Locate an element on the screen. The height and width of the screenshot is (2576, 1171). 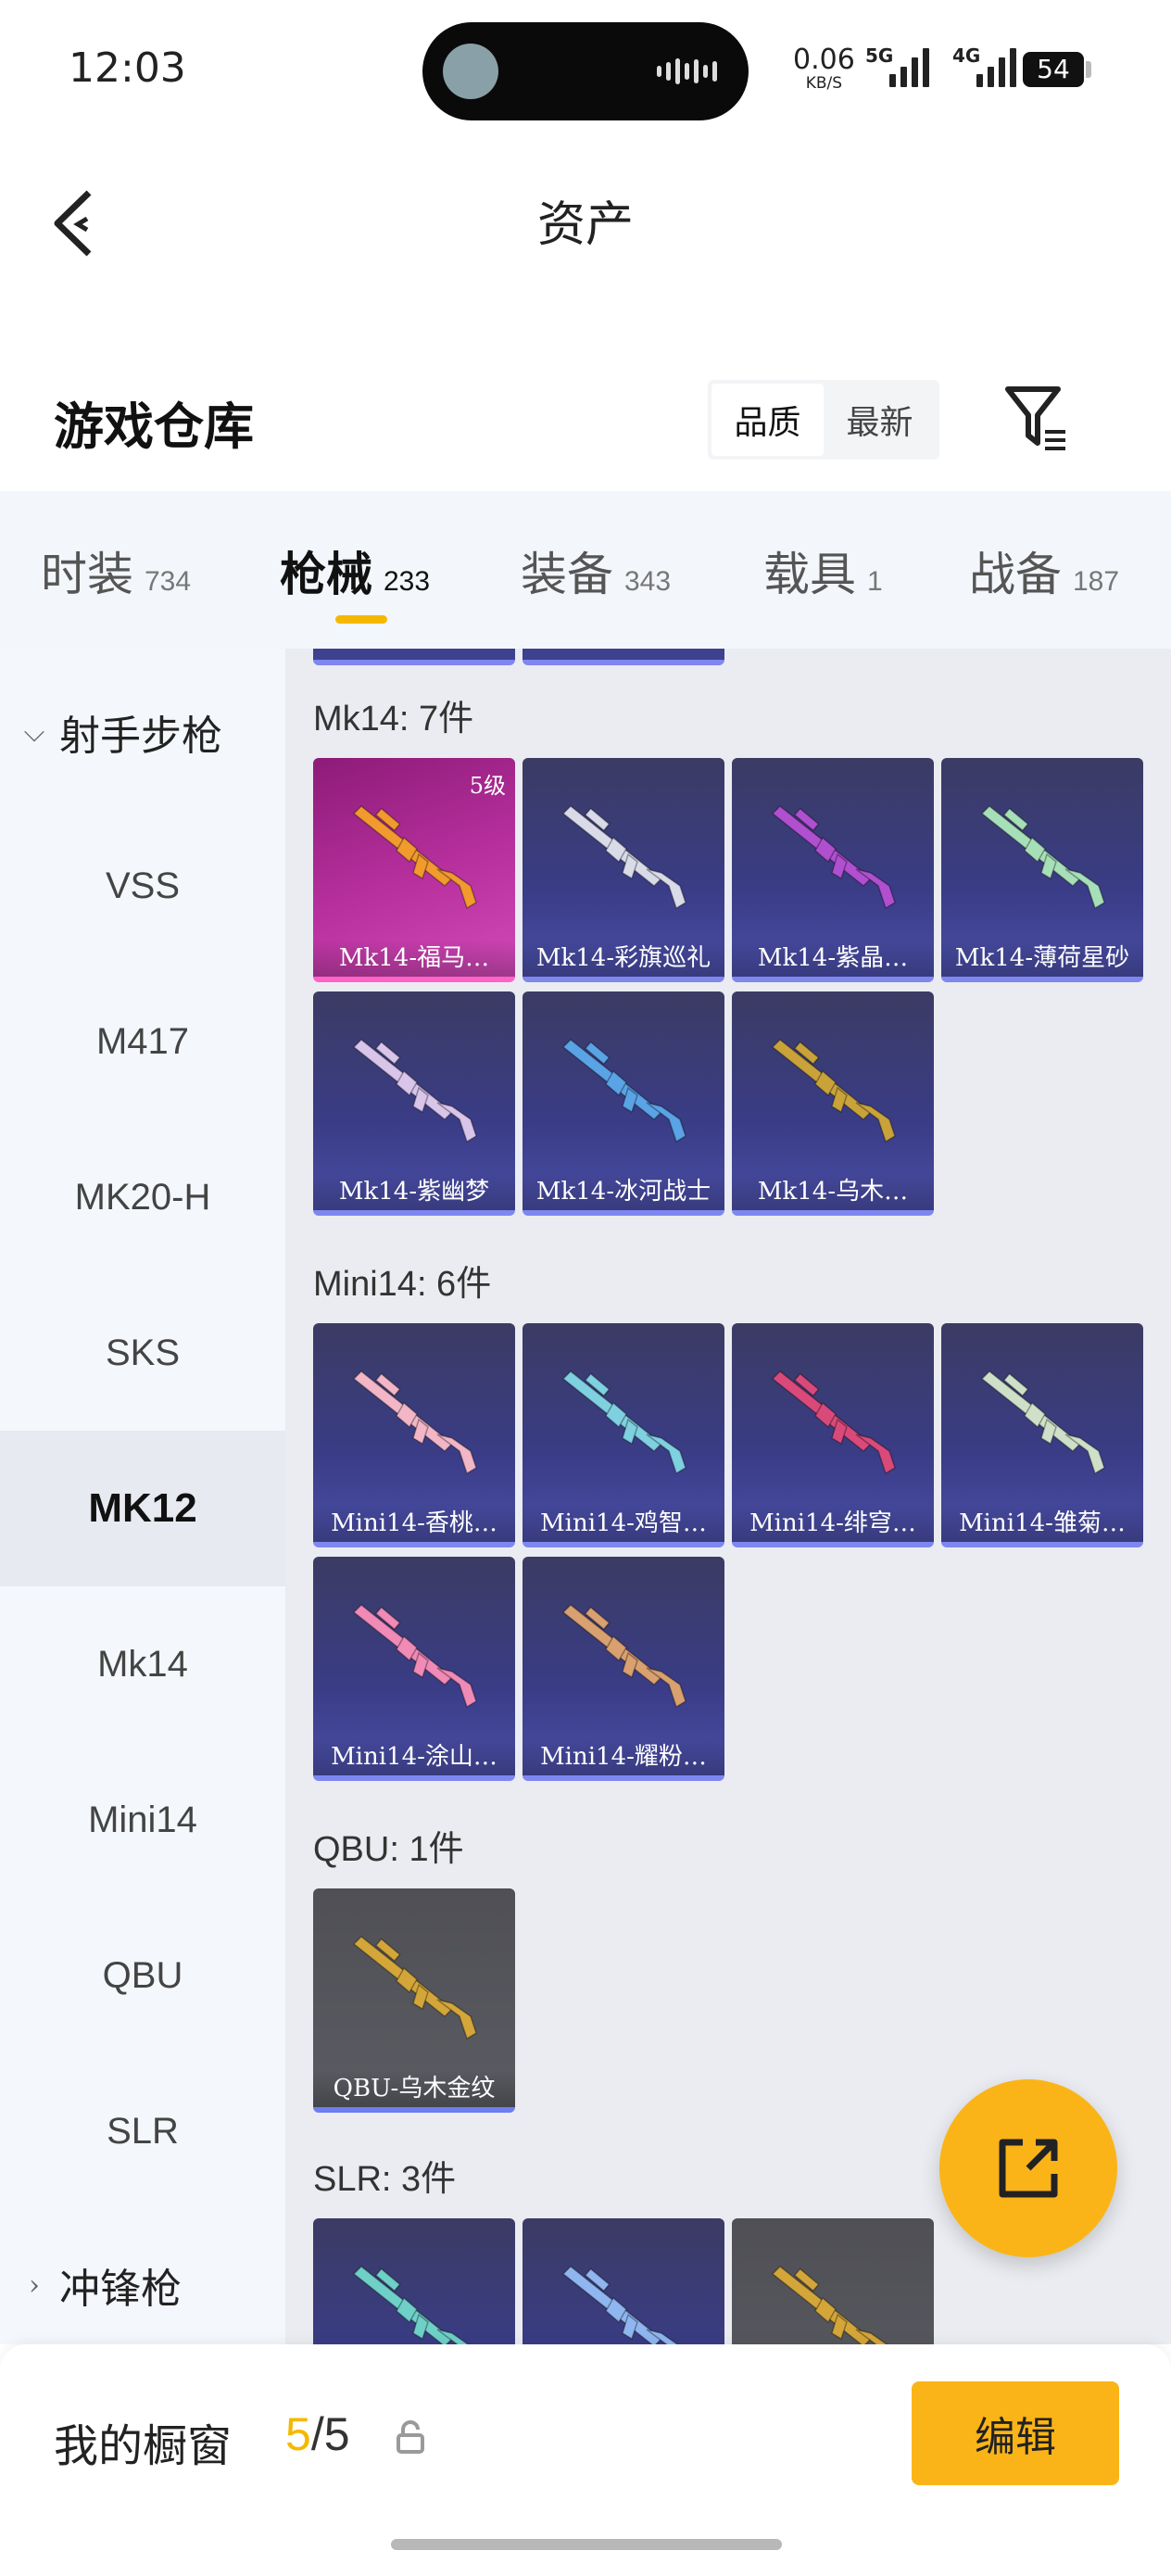
chevron-right-icon: › is located at coordinates (34, 2285).